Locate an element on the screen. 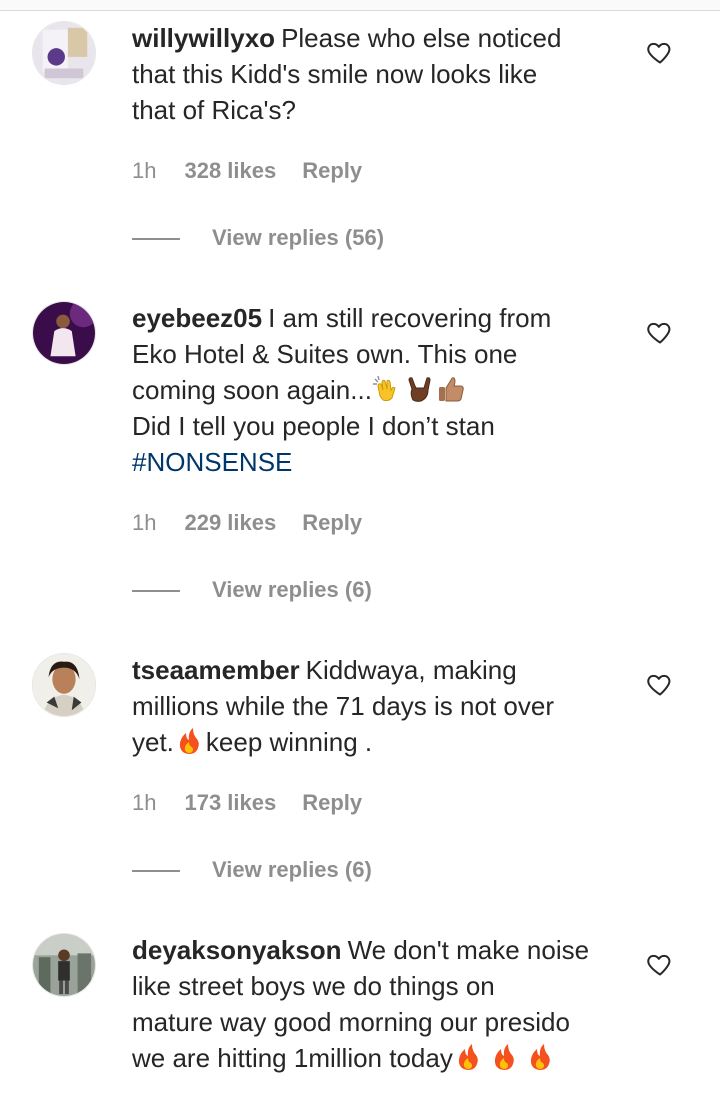 Image resolution: width=720 pixels, height=1108 pixels. comment-line: keep winning . is located at coordinates (289, 742).